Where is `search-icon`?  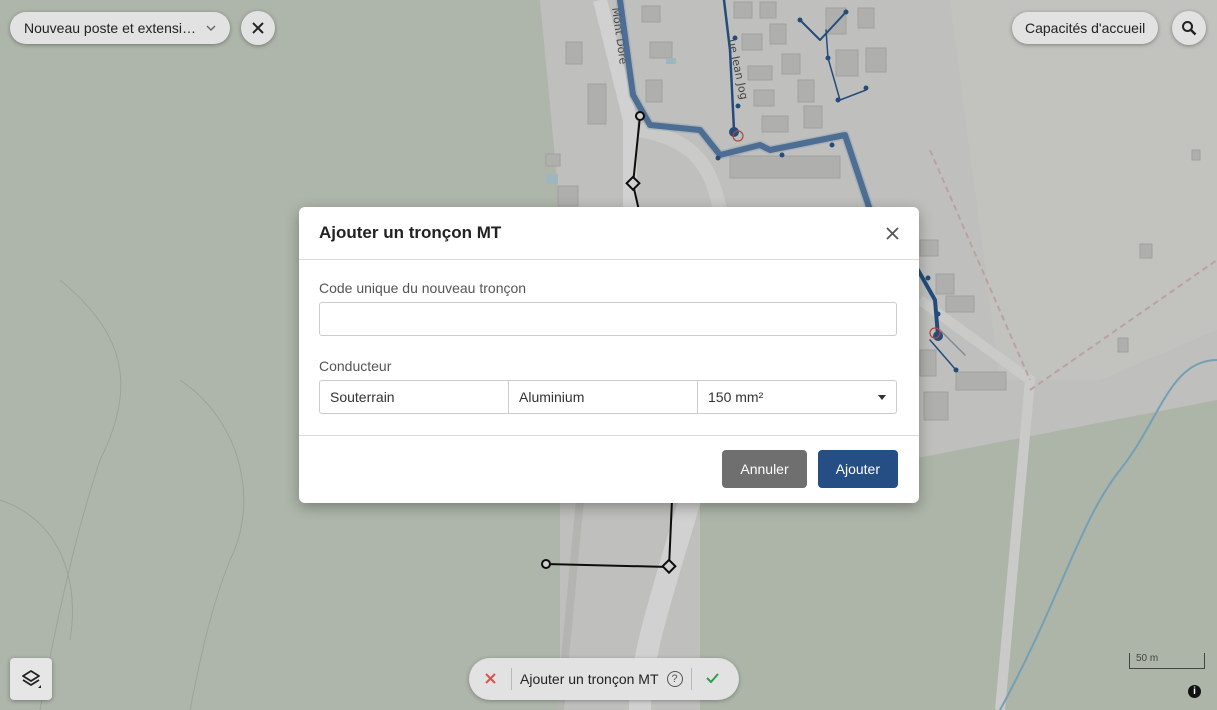
search-icon is located at coordinates (1189, 28).